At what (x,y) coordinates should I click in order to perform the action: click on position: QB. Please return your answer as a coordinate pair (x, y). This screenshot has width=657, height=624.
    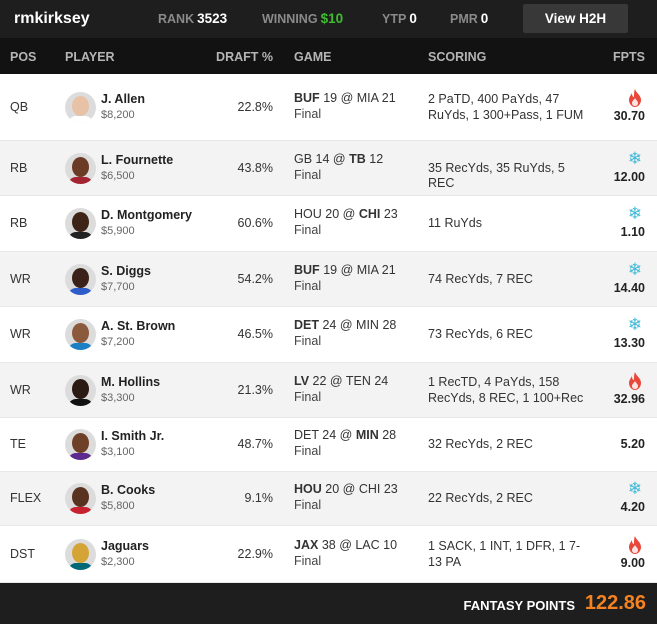
    Looking at the image, I should click on (19, 106).